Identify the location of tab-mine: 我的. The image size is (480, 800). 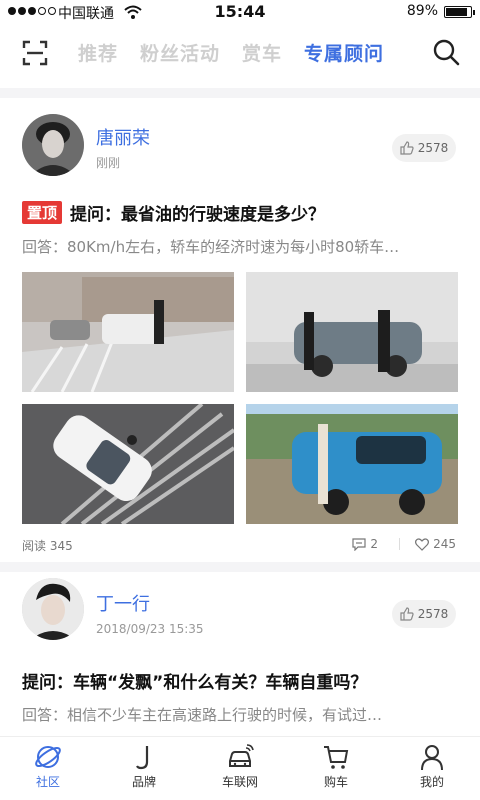
(432, 768).